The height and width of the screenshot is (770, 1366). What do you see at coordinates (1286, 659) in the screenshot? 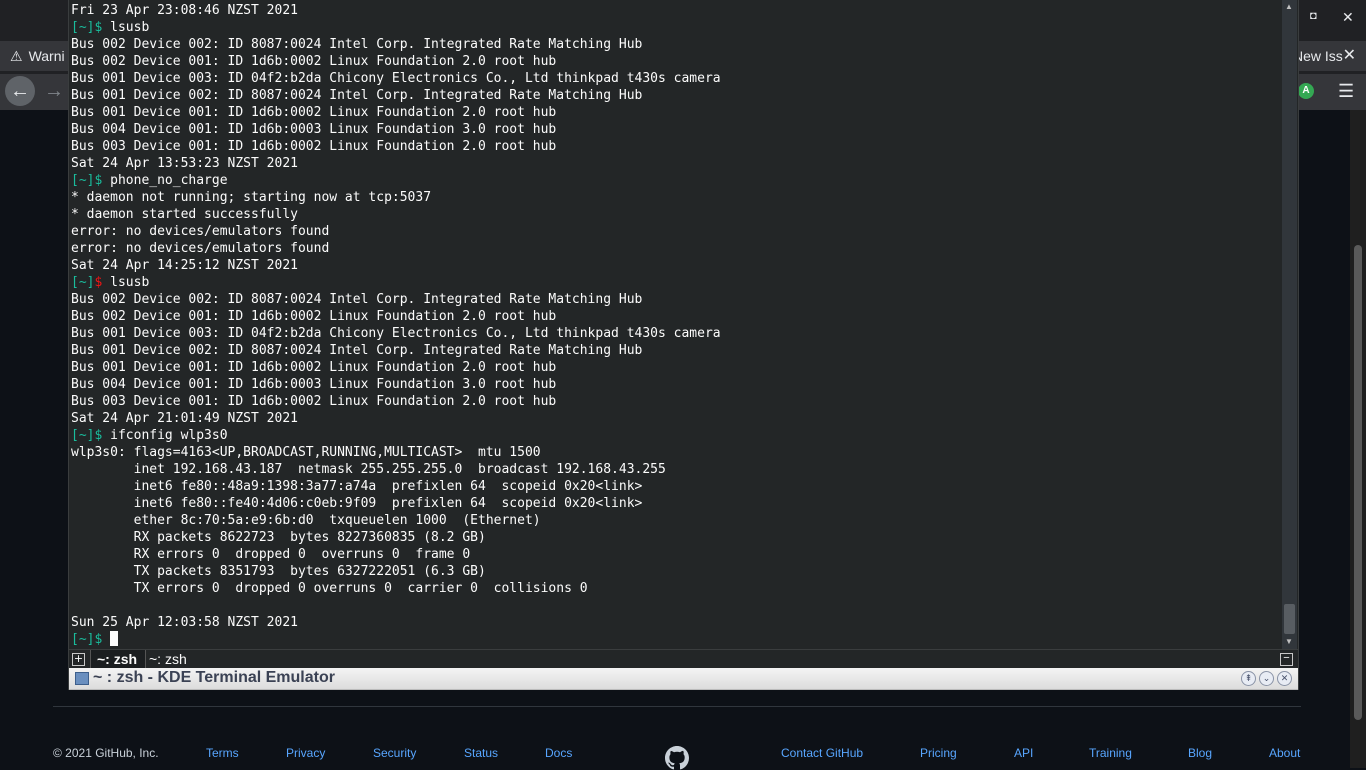
I see `close-tab-icon: −` at bounding box center [1286, 659].